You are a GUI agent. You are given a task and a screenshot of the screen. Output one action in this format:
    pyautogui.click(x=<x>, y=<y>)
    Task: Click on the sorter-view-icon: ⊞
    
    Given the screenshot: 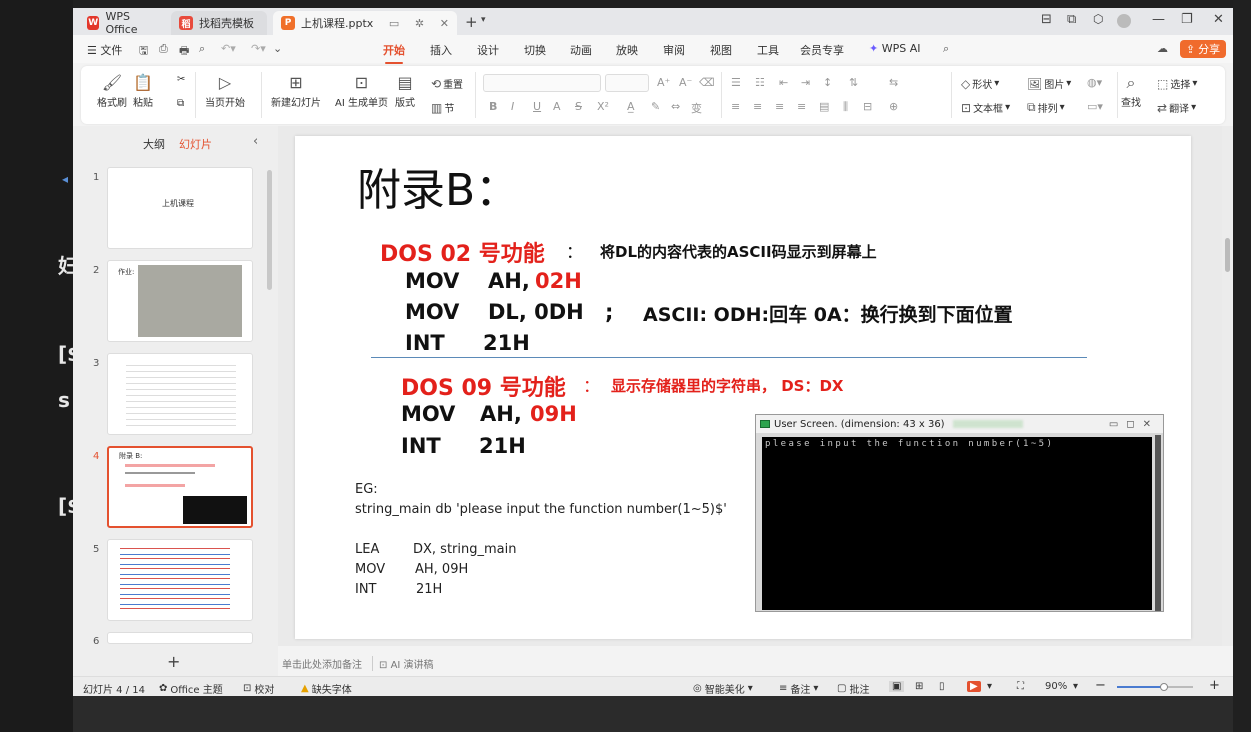 What is the action you would take?
    pyautogui.click(x=919, y=686)
    